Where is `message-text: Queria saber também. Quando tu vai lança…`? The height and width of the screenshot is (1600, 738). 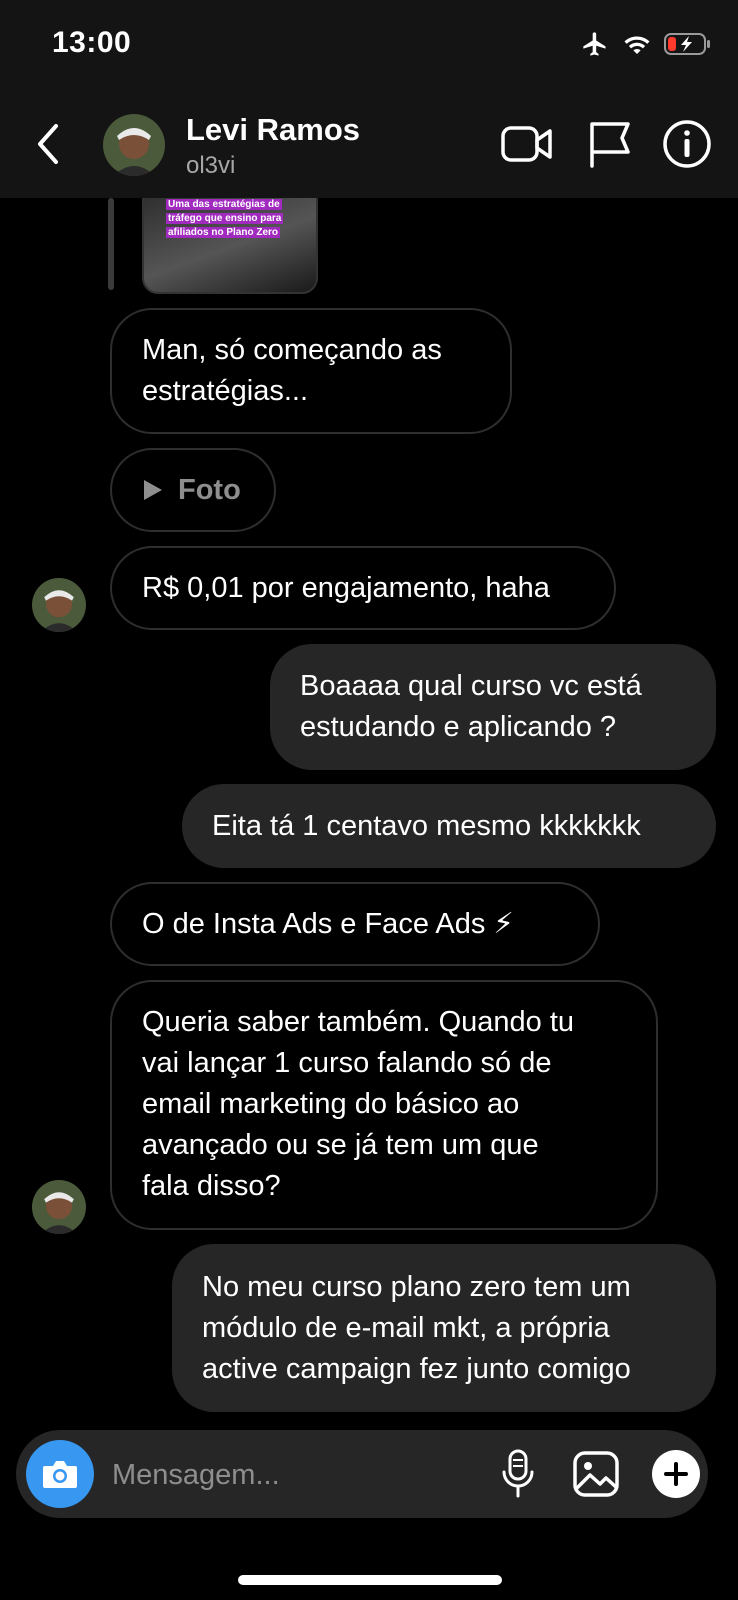 message-text: Queria saber também. Quando tu vai lança… is located at coordinates (358, 1104).